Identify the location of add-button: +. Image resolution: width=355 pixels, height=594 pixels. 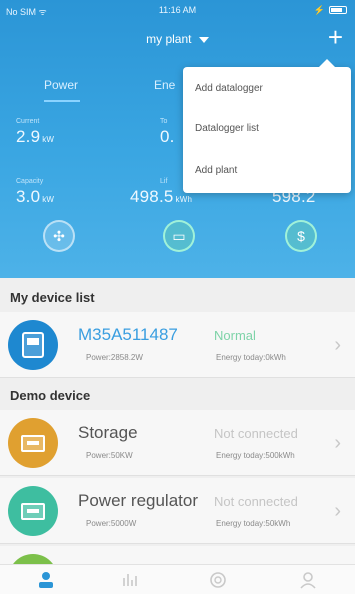
(335, 37).